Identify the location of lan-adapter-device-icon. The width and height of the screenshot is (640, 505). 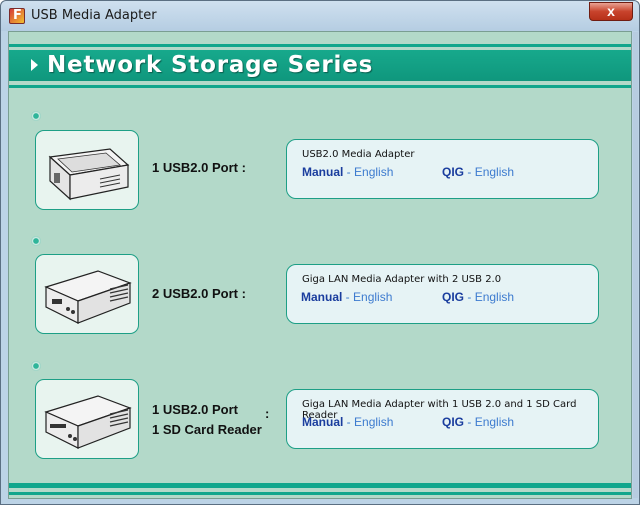
(88, 297).